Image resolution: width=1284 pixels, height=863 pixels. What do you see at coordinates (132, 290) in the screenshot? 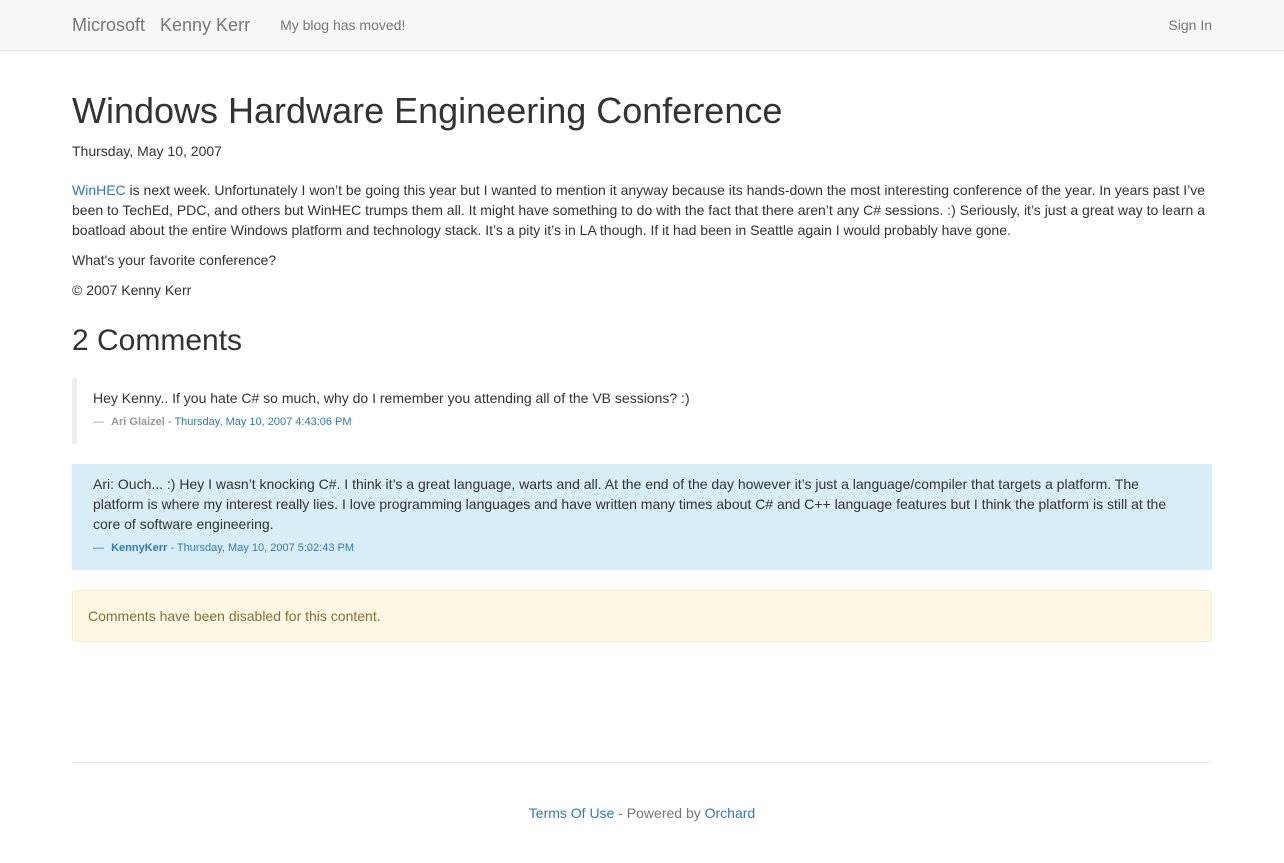
I see `post-copyright: © 2007 Kenny Kerr` at bounding box center [132, 290].